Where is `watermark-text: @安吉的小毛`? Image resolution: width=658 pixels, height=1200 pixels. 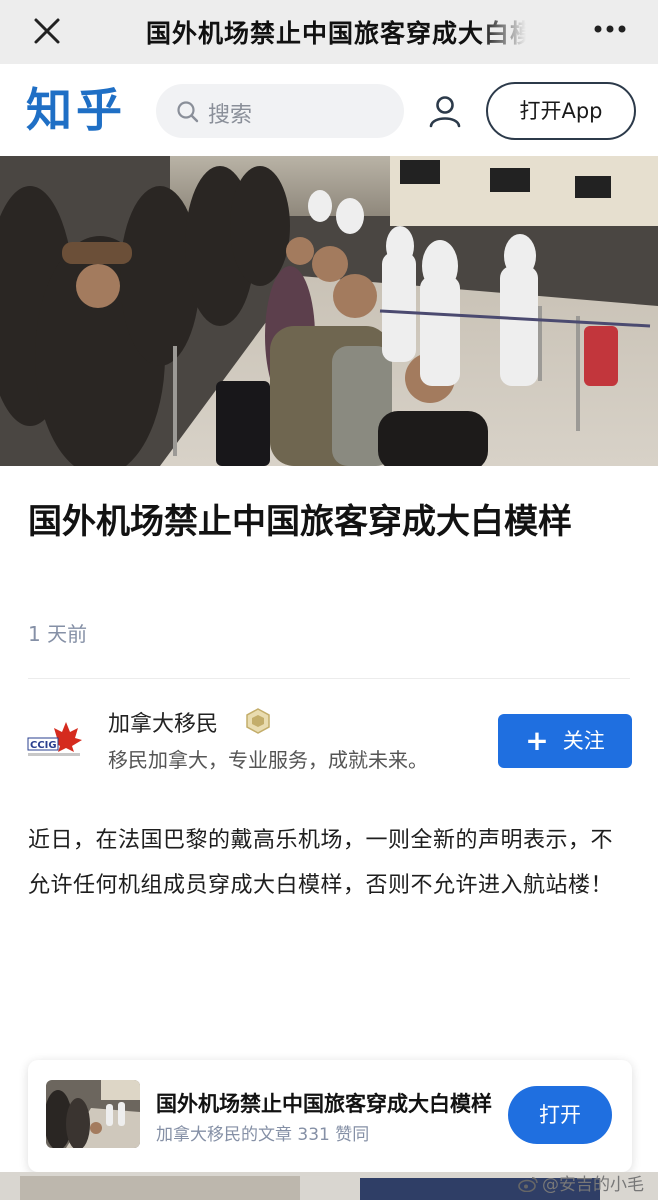
watermark-text: @安吉的小毛 is located at coordinates (593, 1185).